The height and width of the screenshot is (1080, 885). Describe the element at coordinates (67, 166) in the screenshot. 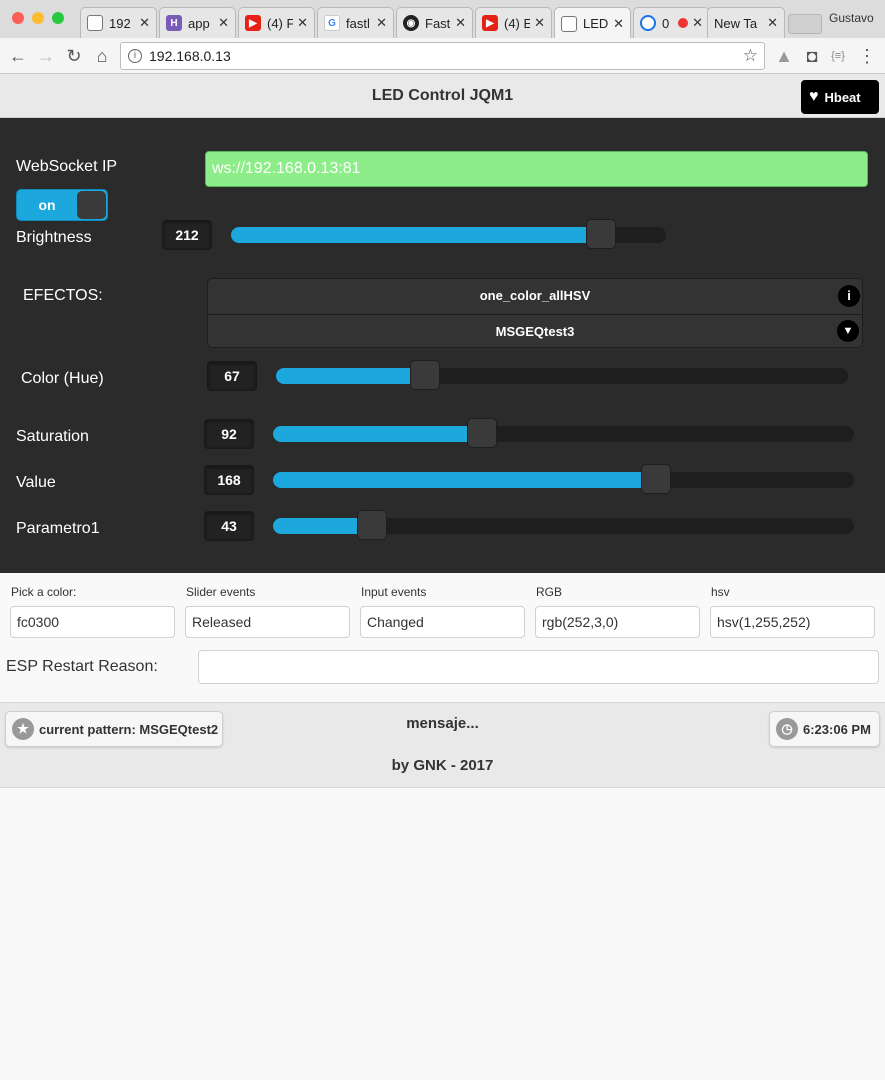

I see `websocket-label: WebSocket IP` at that location.